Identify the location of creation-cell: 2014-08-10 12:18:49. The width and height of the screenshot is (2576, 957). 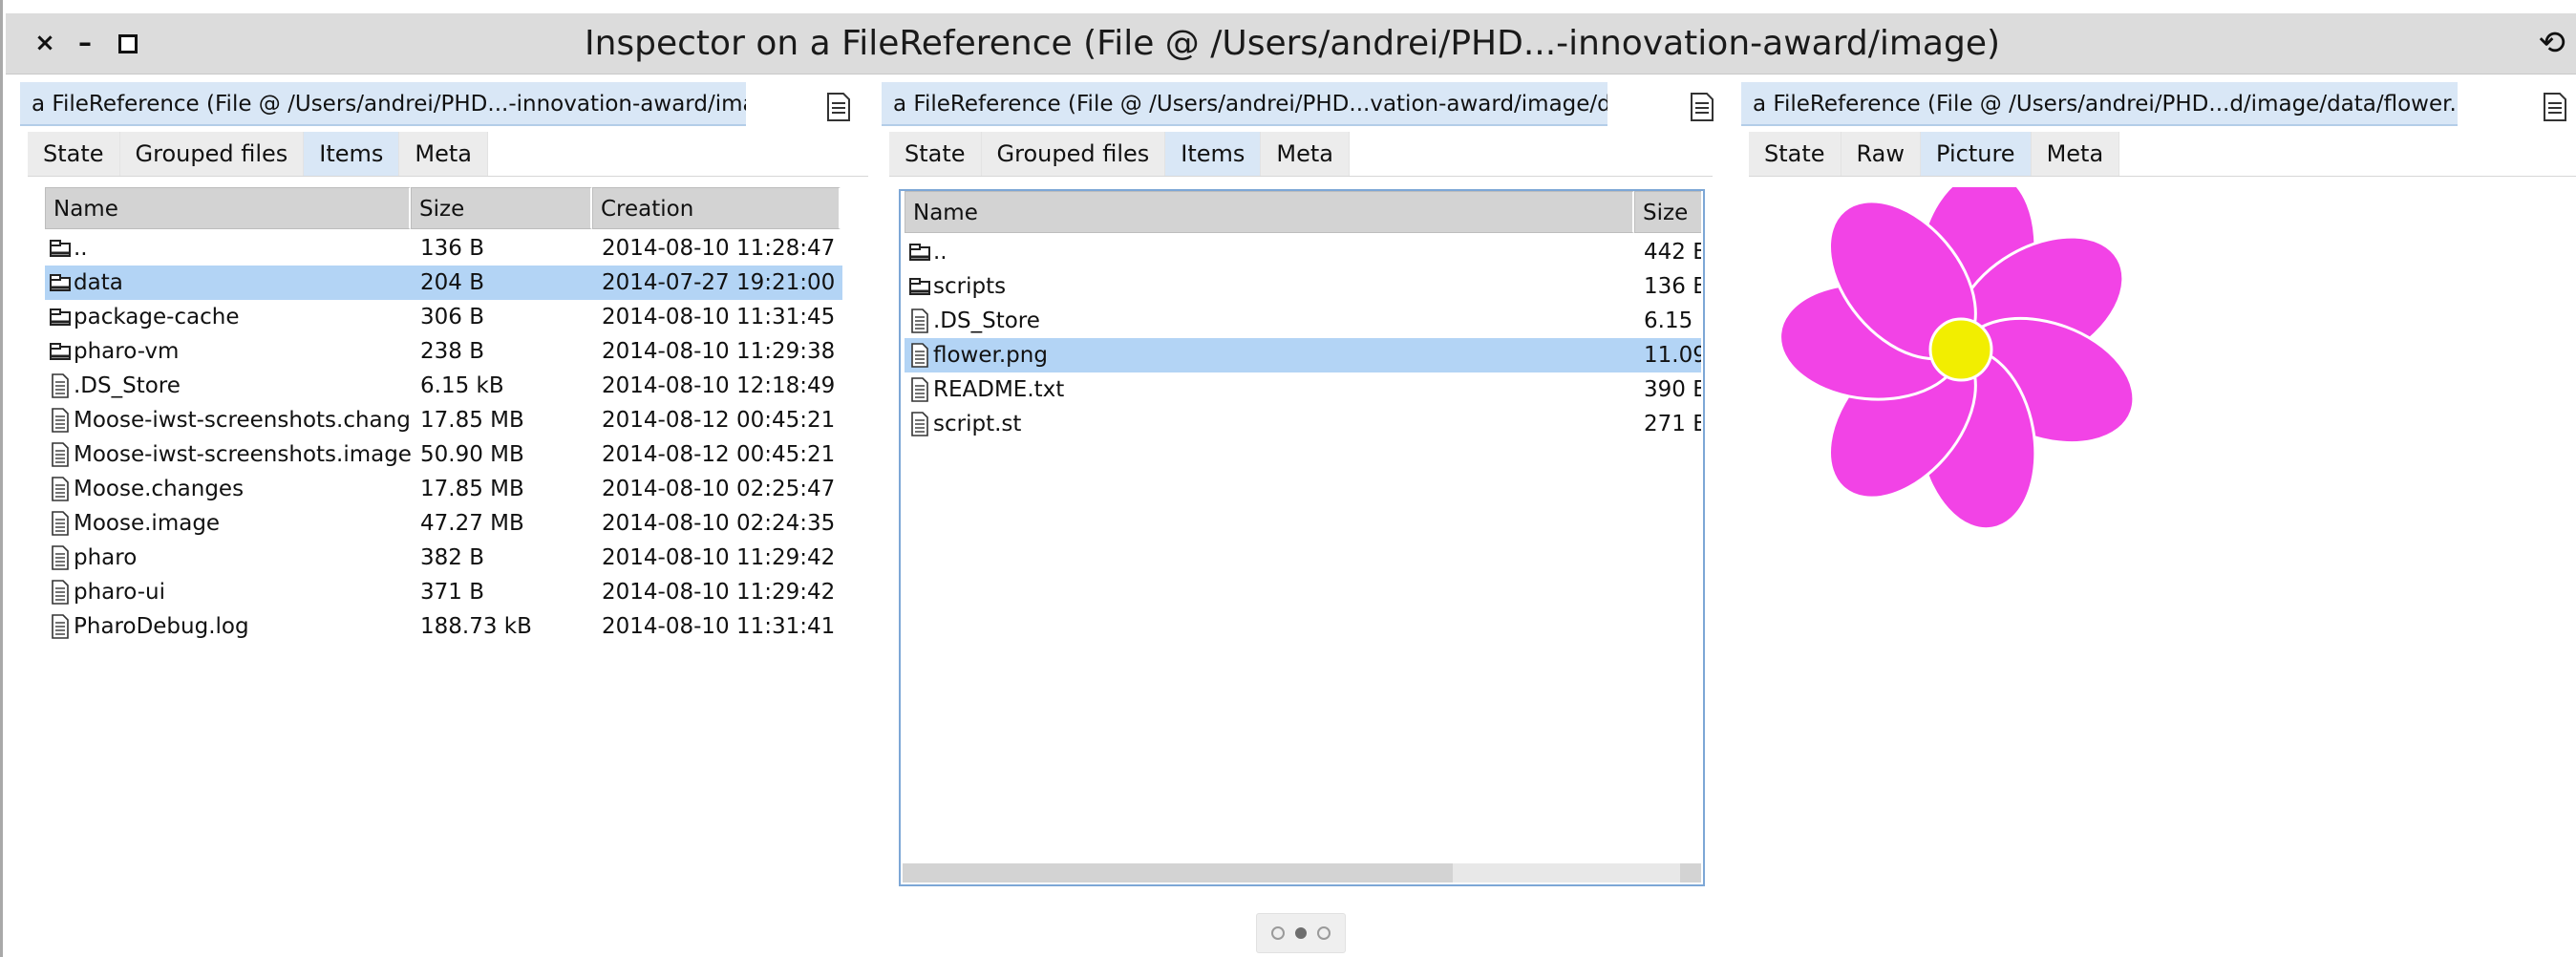
(719, 385).